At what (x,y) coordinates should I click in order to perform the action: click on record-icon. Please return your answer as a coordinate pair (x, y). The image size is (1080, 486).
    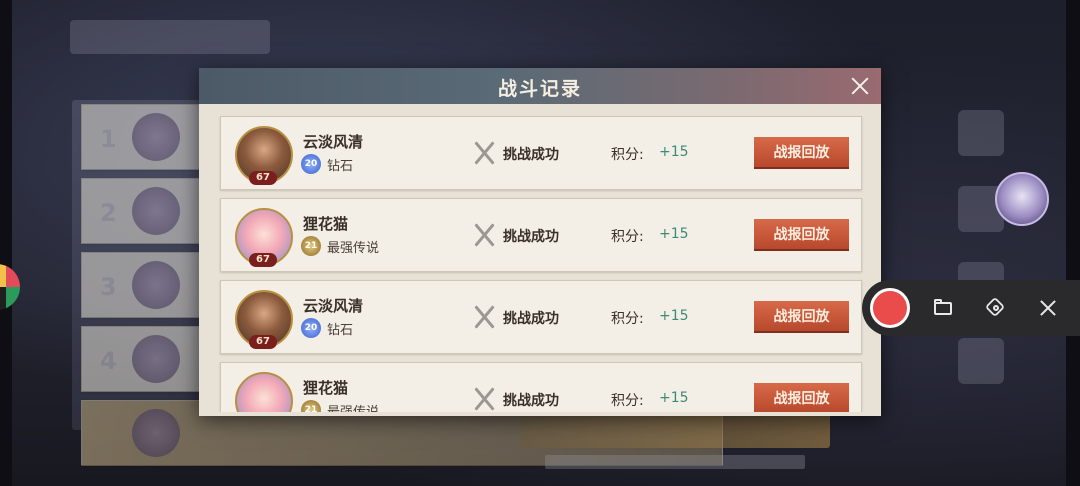
    Looking at the image, I should click on (890, 308).